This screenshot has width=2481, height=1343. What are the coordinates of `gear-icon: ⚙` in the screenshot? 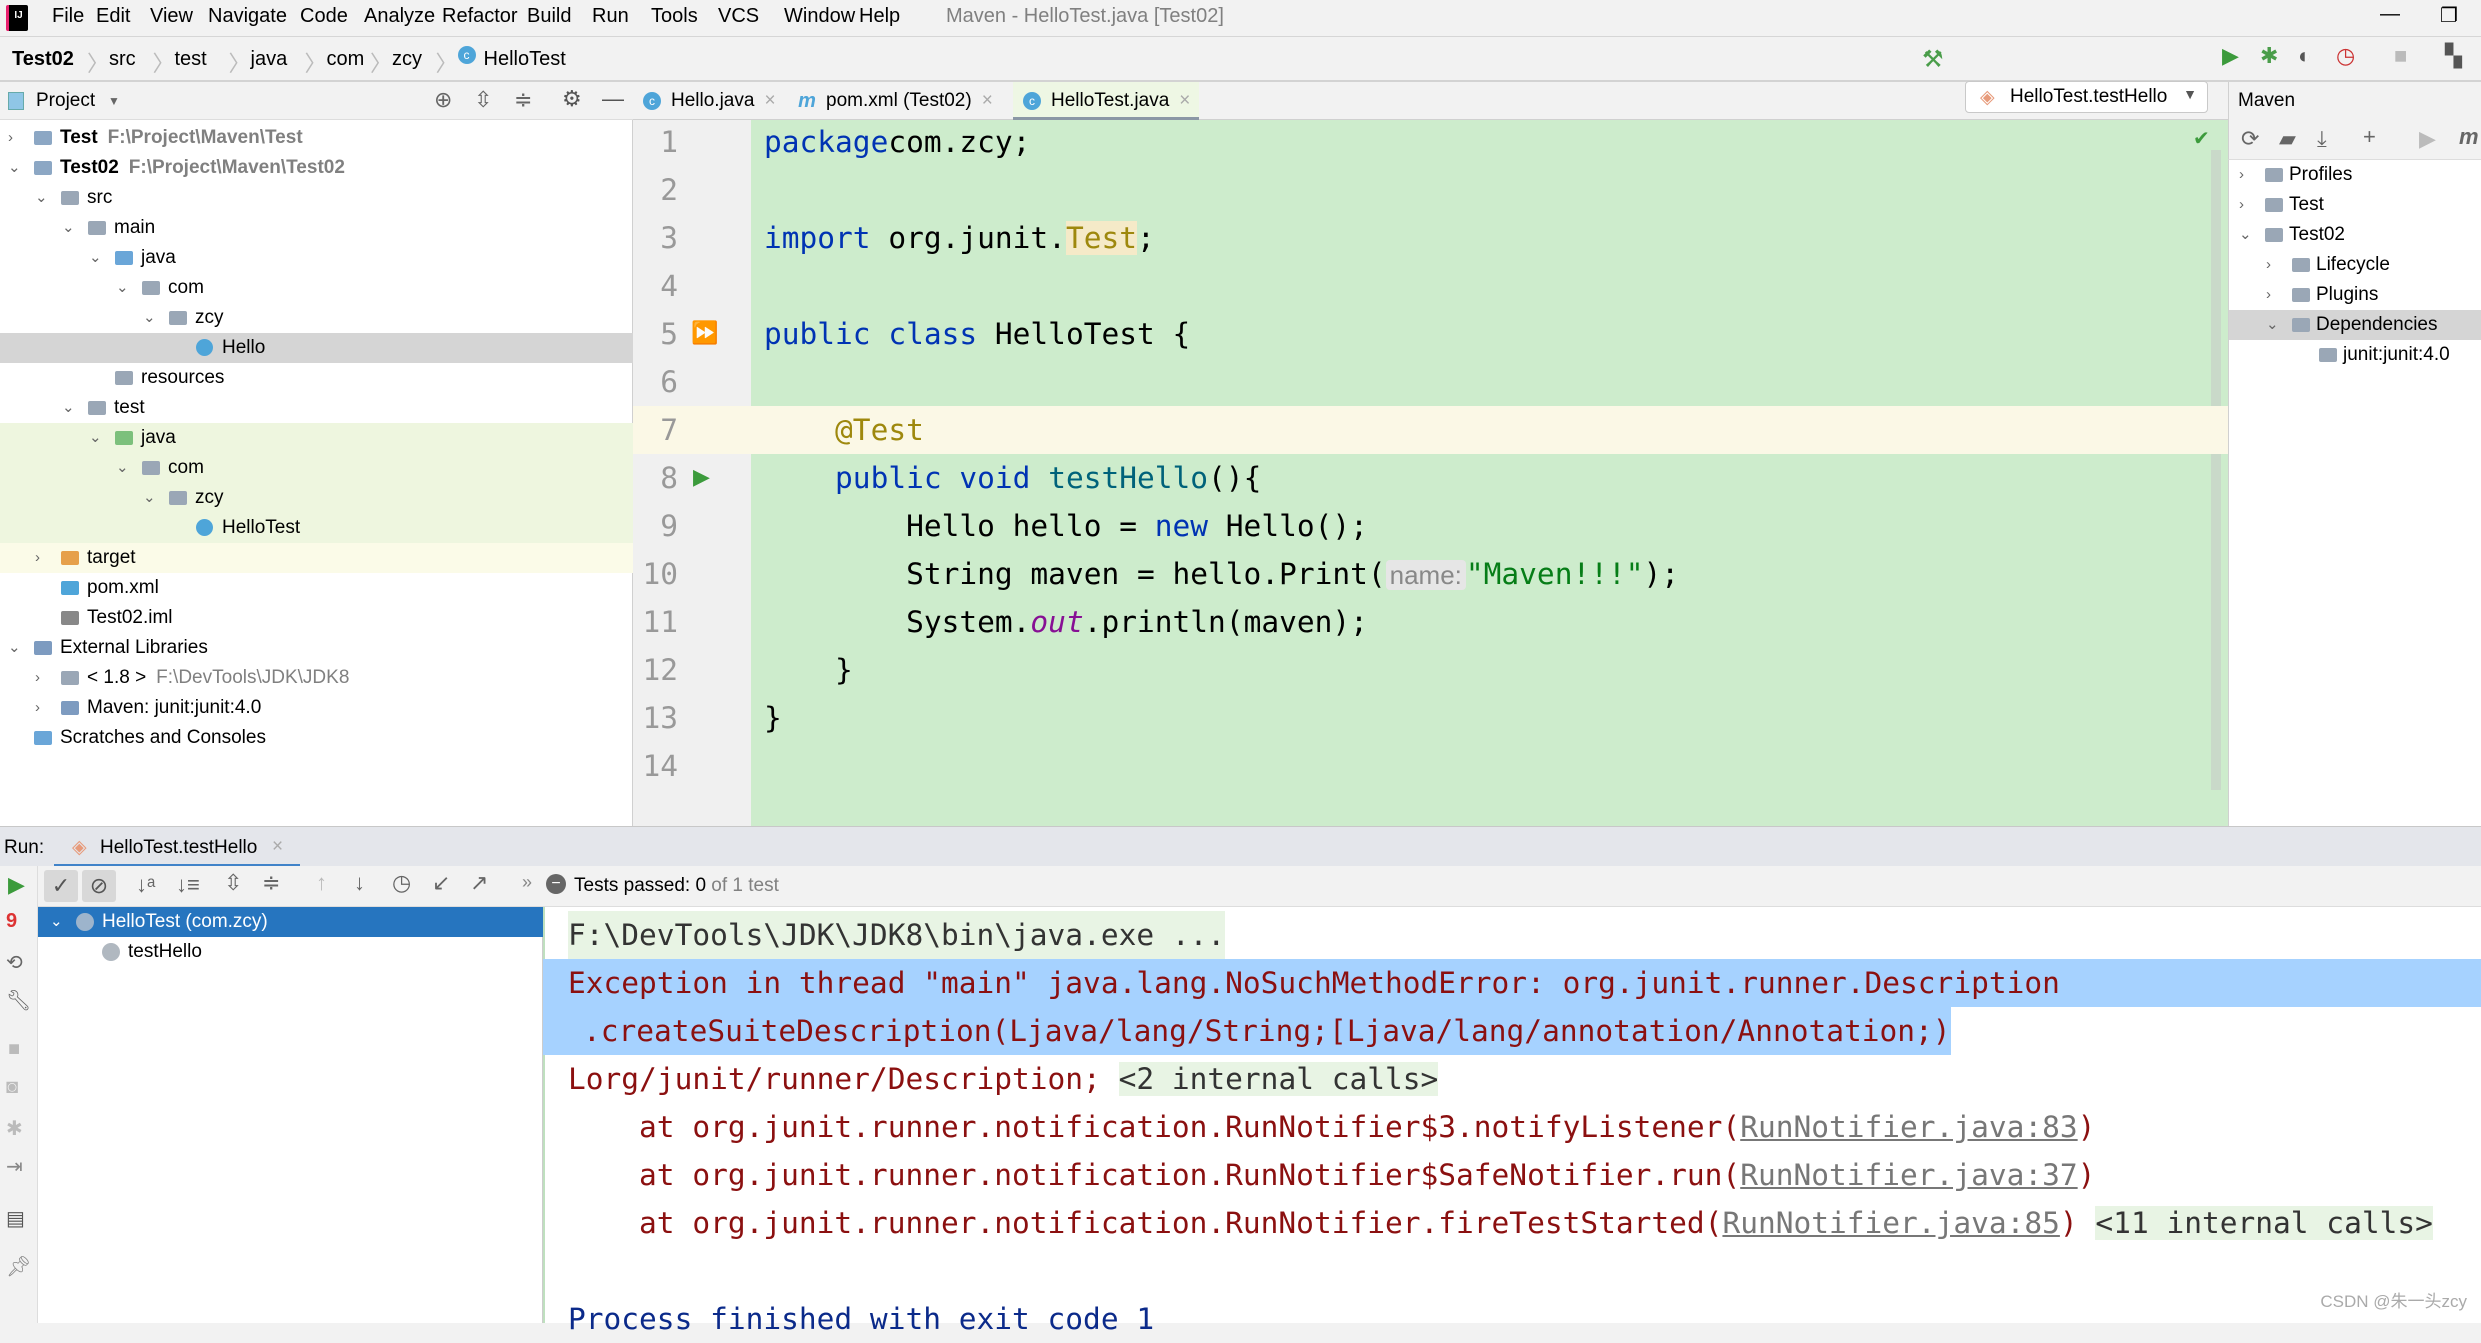 It's located at (572, 99).